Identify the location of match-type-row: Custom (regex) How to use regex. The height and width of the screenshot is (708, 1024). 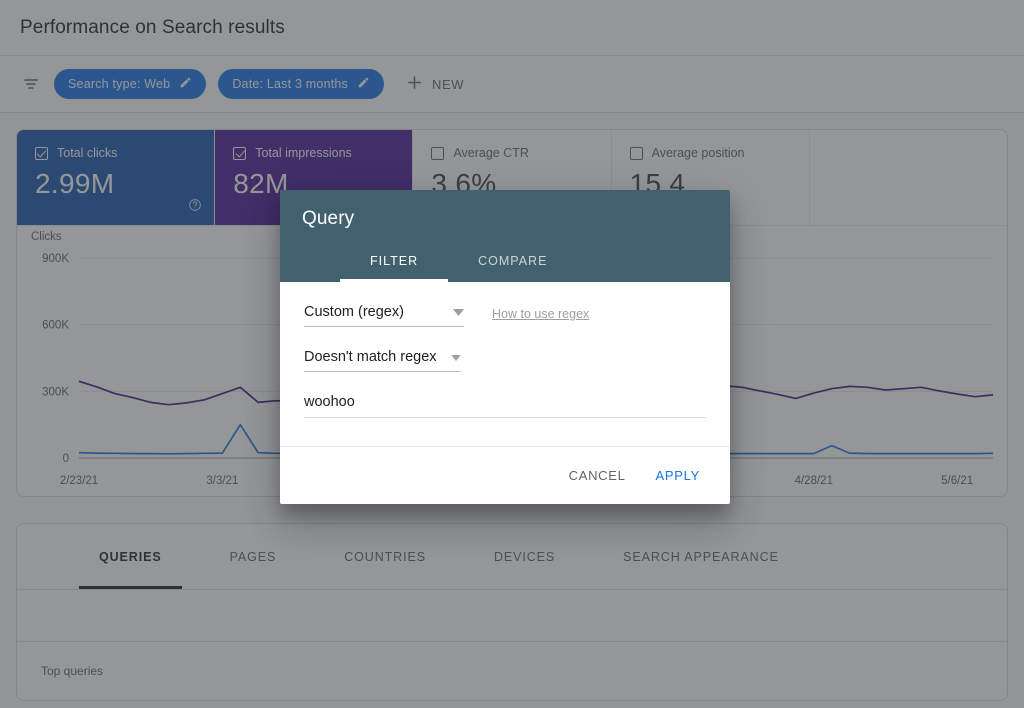
(505, 315).